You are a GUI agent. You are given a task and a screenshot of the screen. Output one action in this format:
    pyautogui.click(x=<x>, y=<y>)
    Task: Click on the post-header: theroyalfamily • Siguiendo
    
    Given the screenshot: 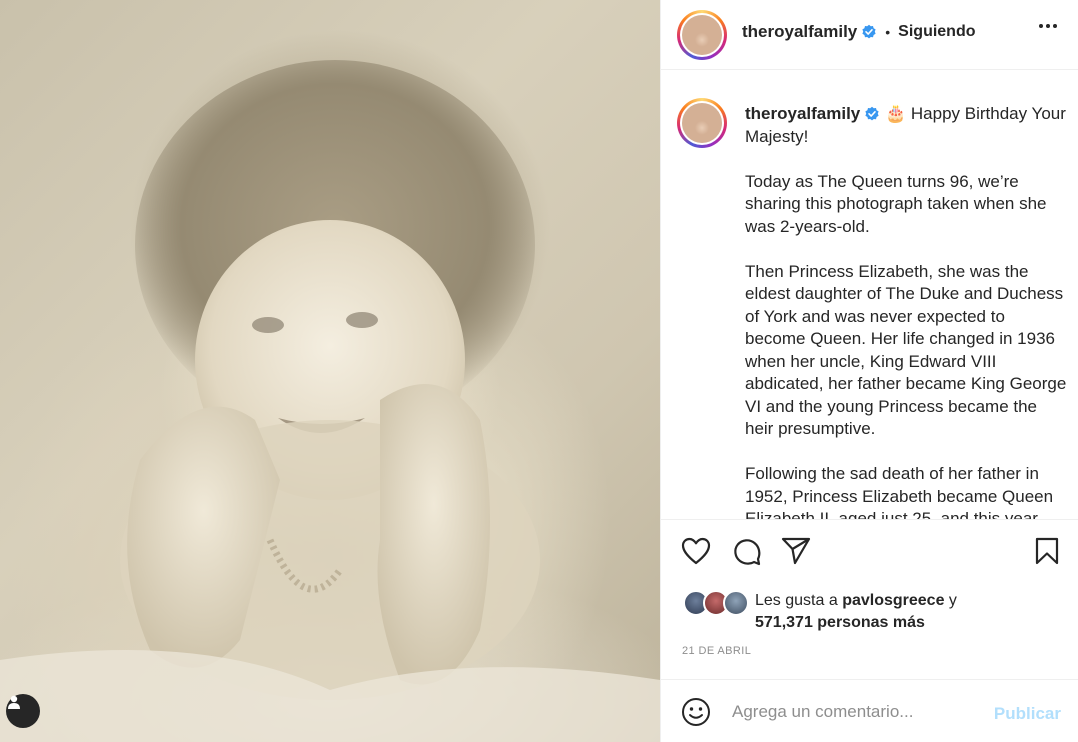 What is the action you would take?
    pyautogui.click(x=869, y=35)
    